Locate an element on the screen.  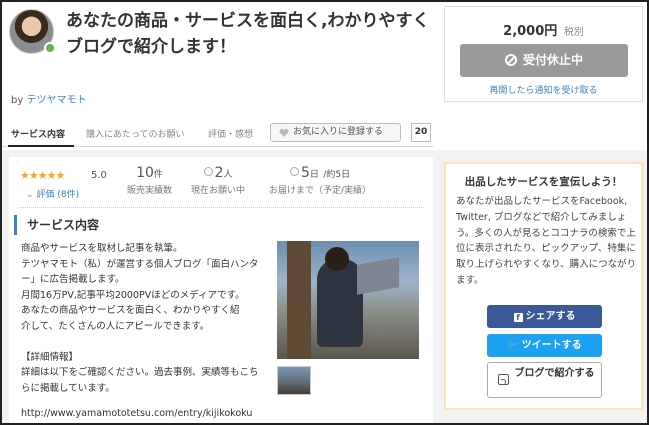
price-value: 2,000 is located at coordinates (524, 31).